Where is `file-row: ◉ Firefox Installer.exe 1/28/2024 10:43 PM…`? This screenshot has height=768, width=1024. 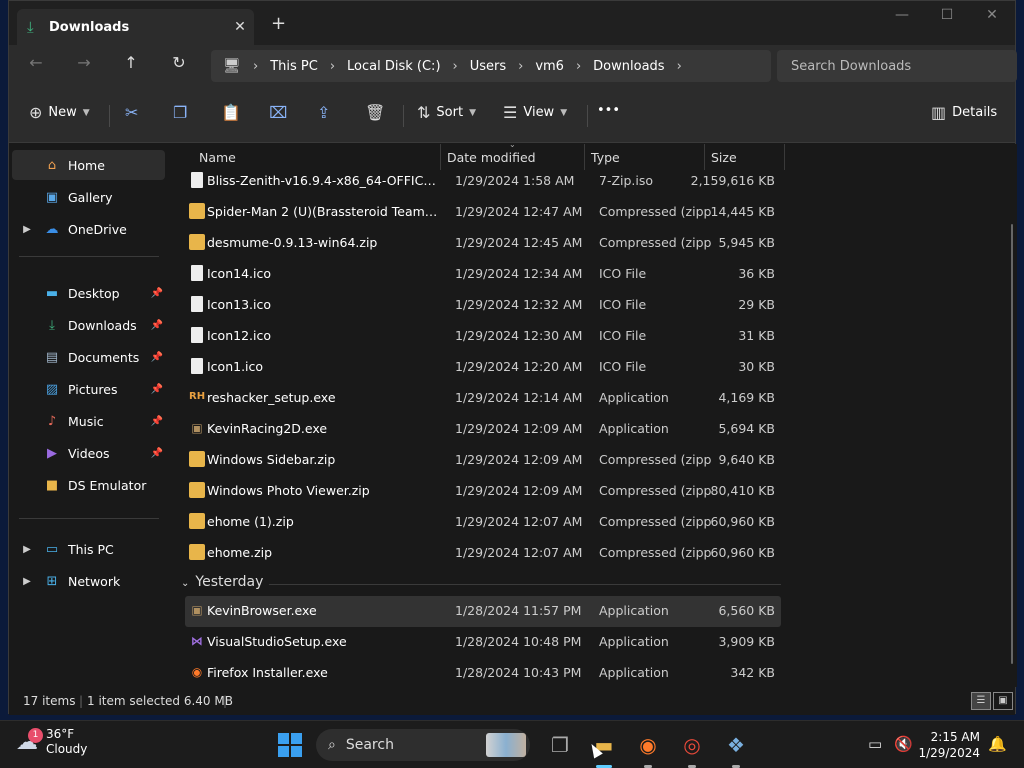 file-row: ◉ Firefox Installer.exe 1/28/2024 10:43 PM… is located at coordinates (483, 673).